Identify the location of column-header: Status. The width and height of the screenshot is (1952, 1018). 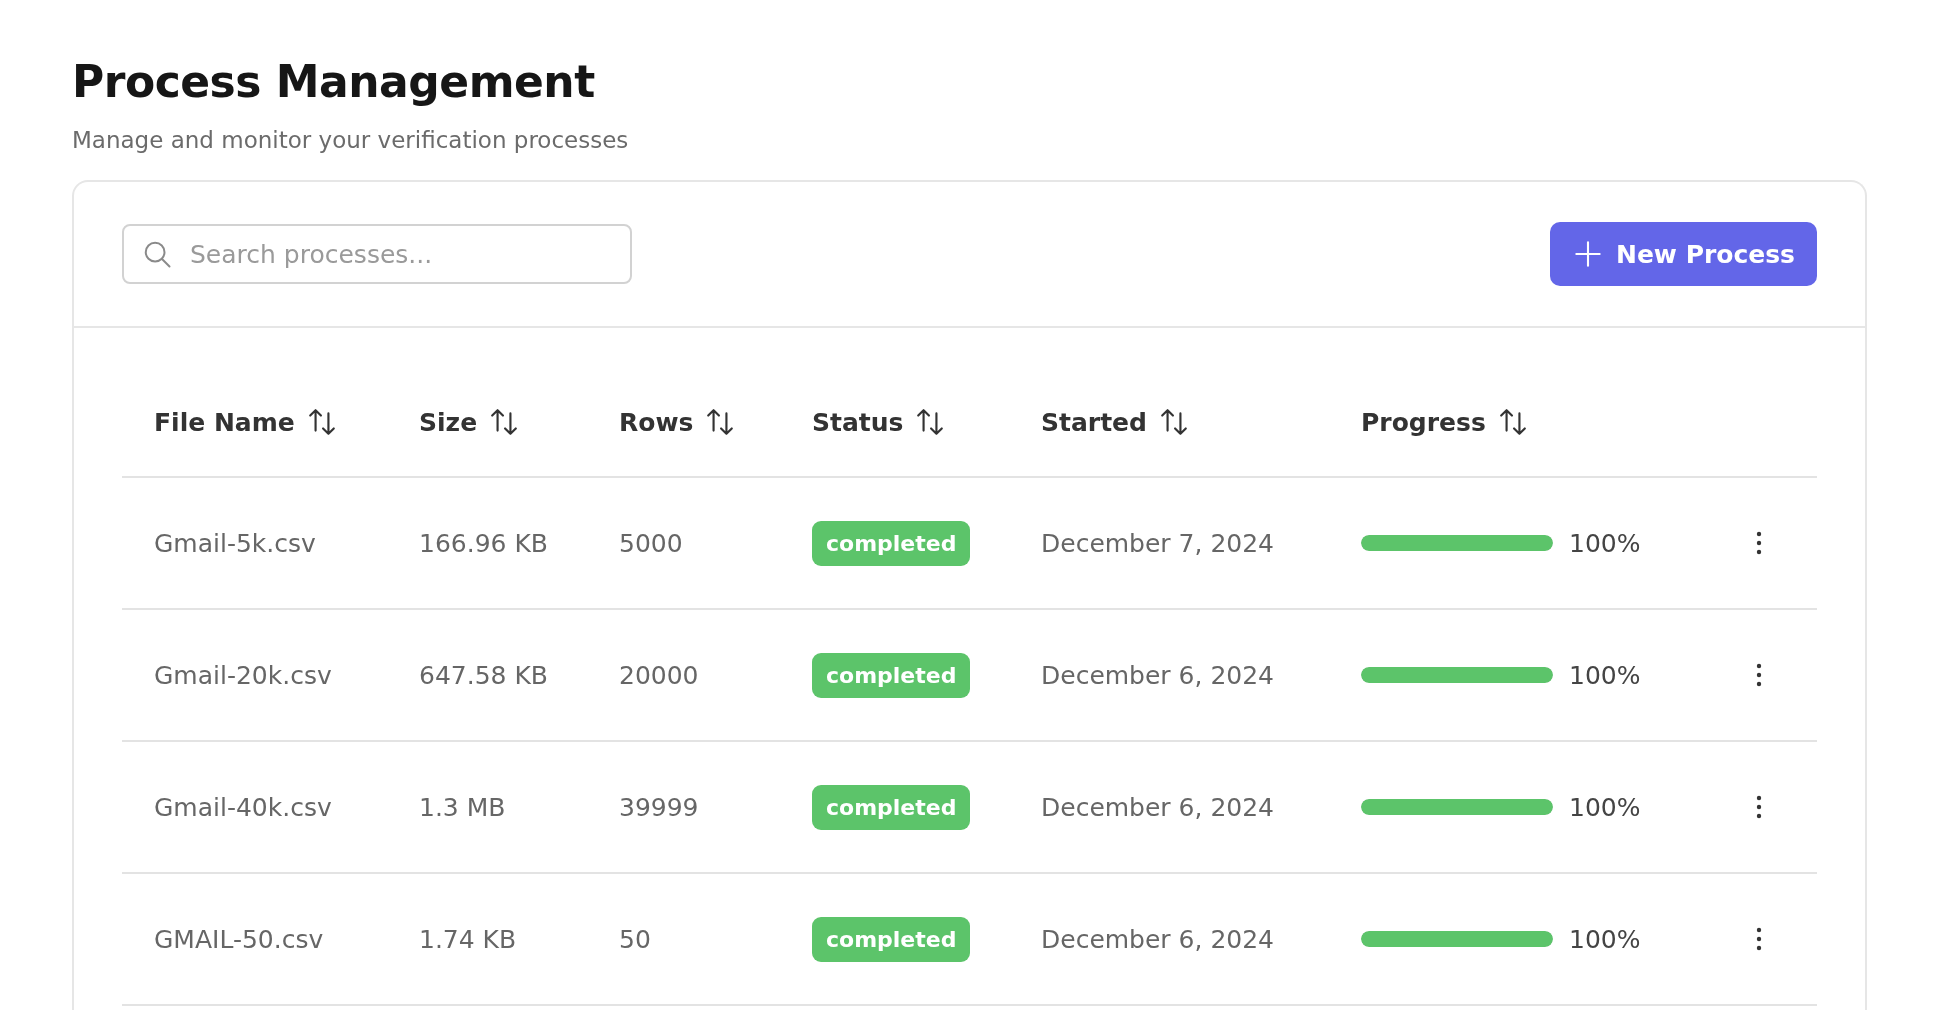
(879, 422).